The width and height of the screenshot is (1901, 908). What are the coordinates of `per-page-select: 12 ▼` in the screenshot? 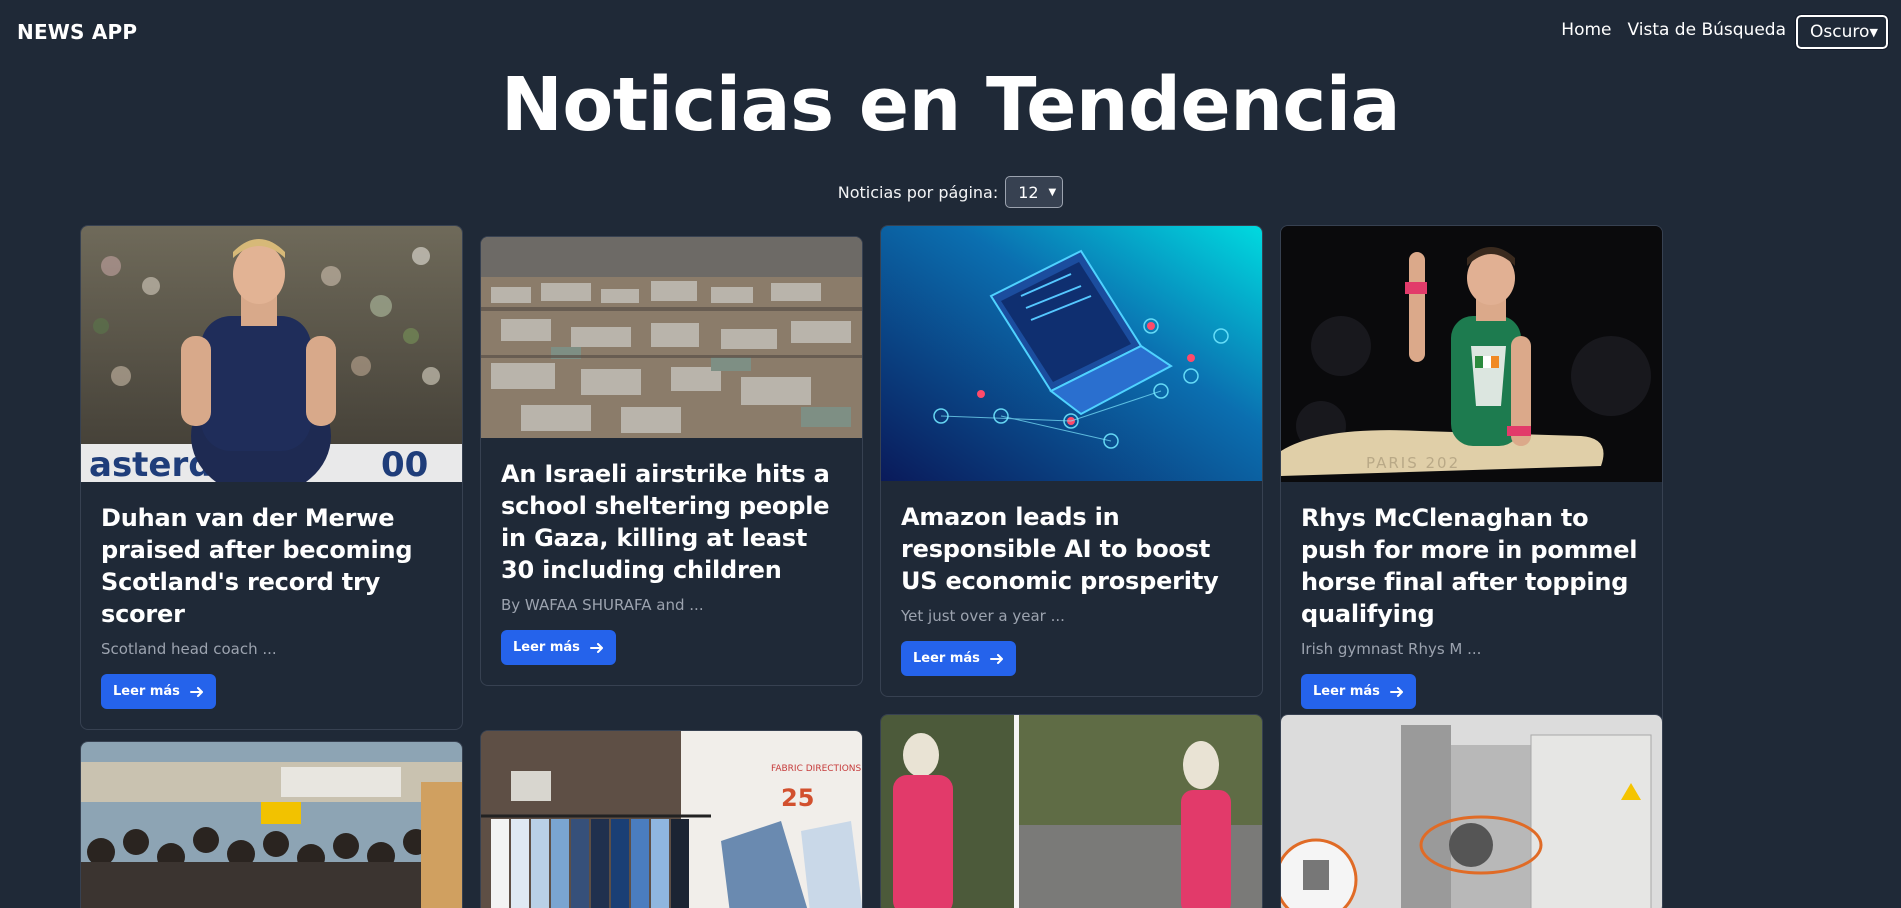 It's located at (1034, 192).